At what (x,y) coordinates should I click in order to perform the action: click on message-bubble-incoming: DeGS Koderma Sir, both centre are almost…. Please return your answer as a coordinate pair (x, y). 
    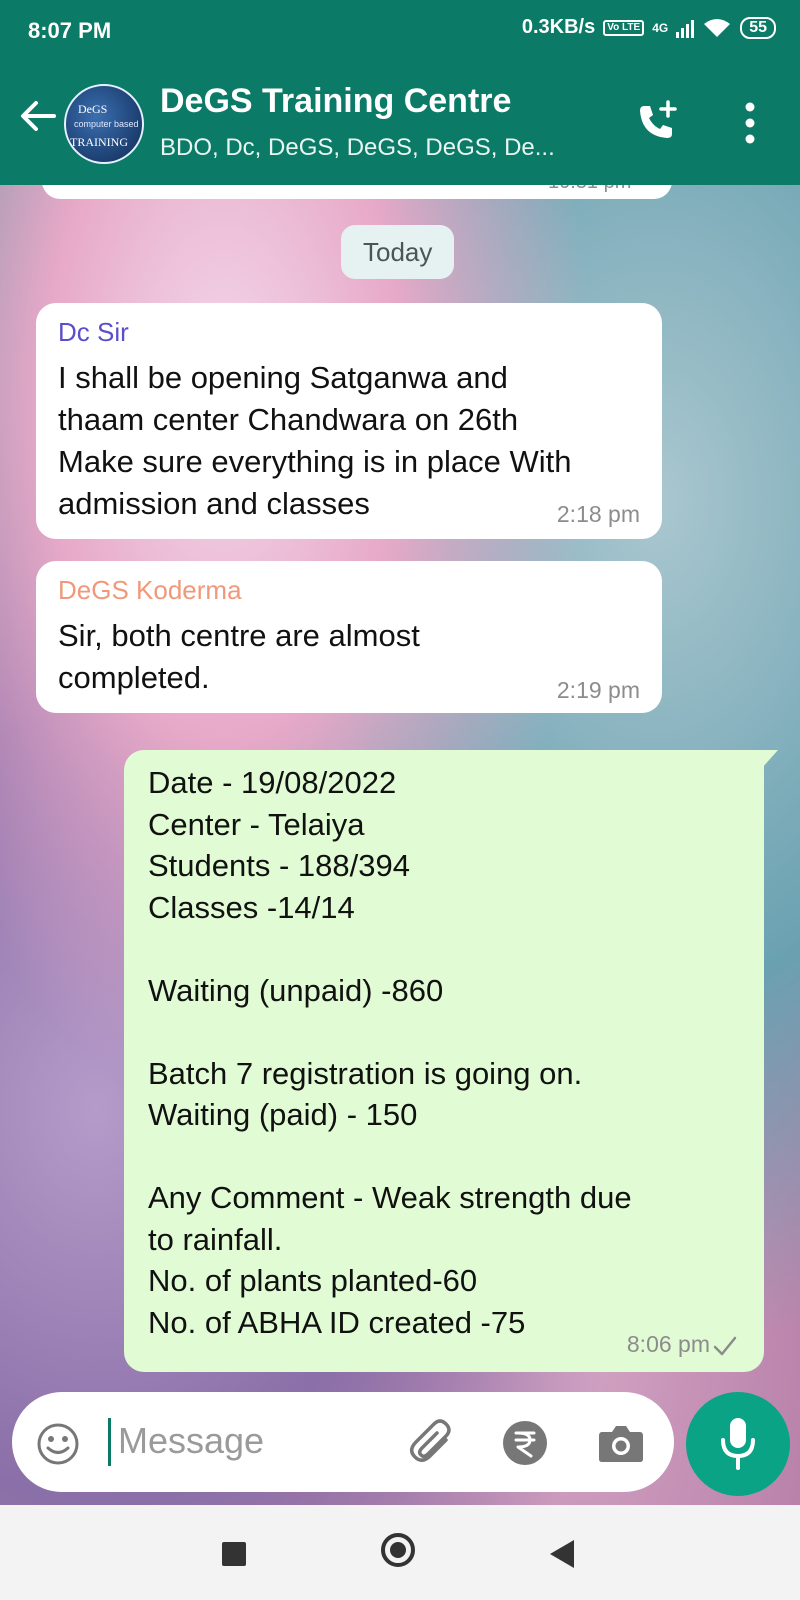
    Looking at the image, I should click on (349, 637).